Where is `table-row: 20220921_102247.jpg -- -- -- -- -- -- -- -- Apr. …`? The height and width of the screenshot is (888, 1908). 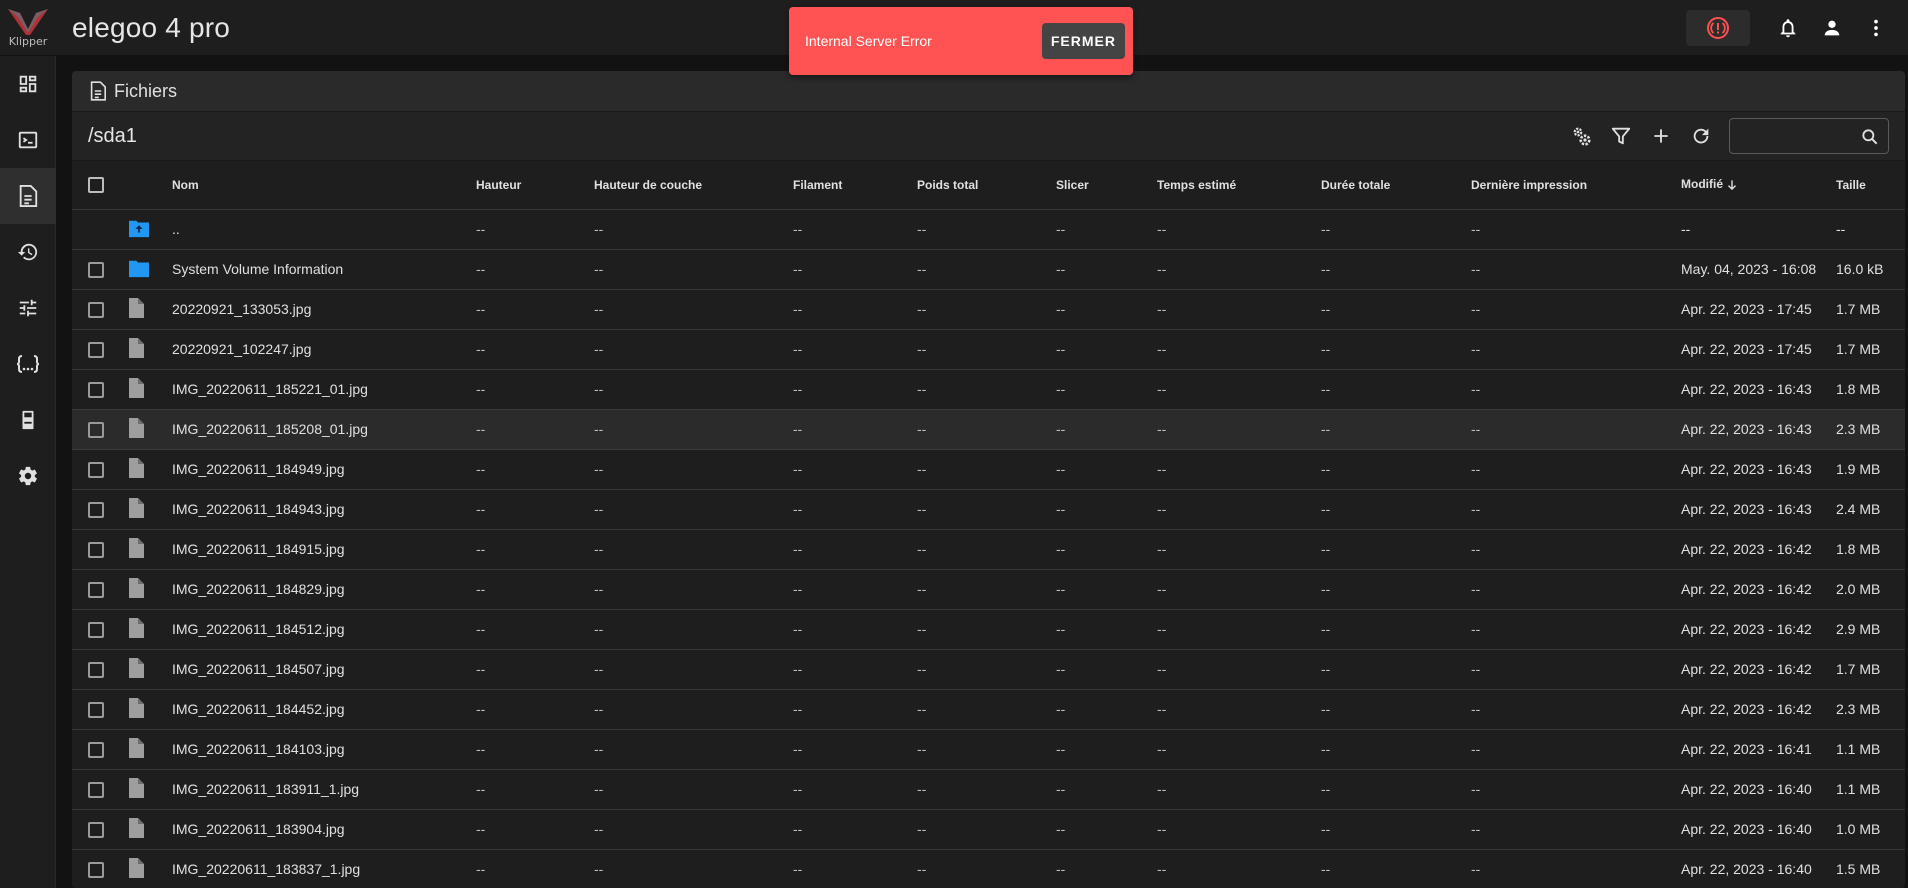 table-row: 20220921_102247.jpg -- -- -- -- -- -- -- -- Apr. … is located at coordinates (988, 349).